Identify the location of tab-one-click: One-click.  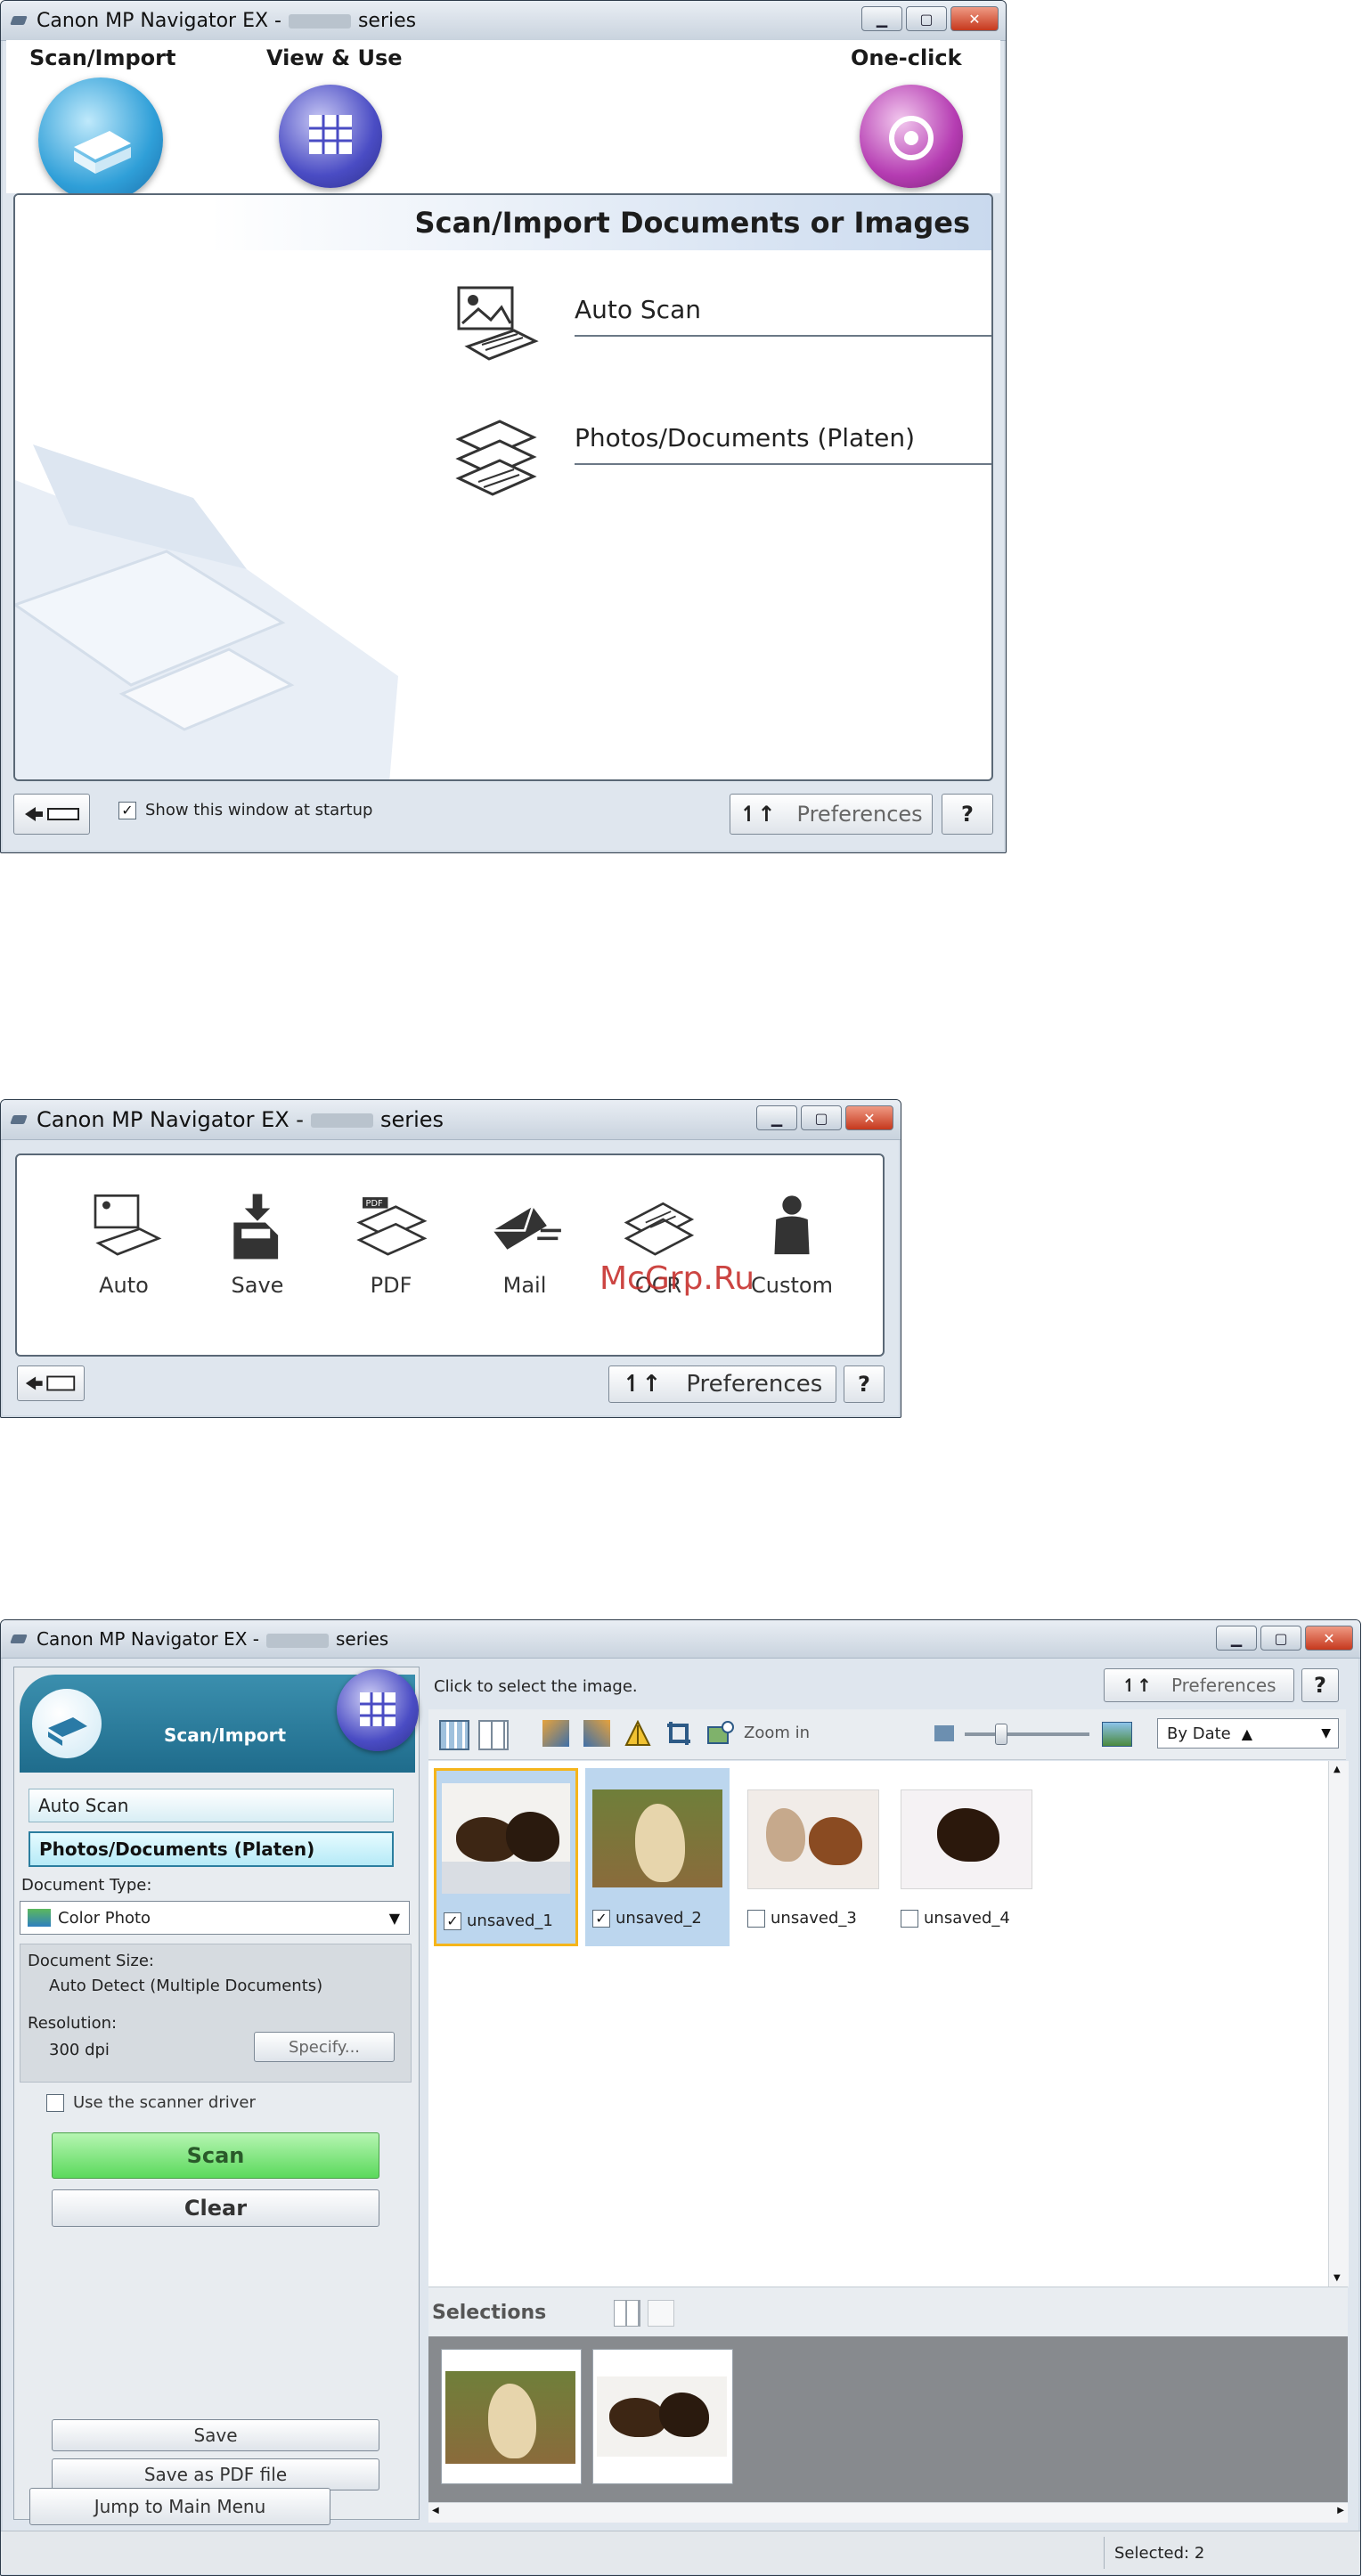
(906, 58).